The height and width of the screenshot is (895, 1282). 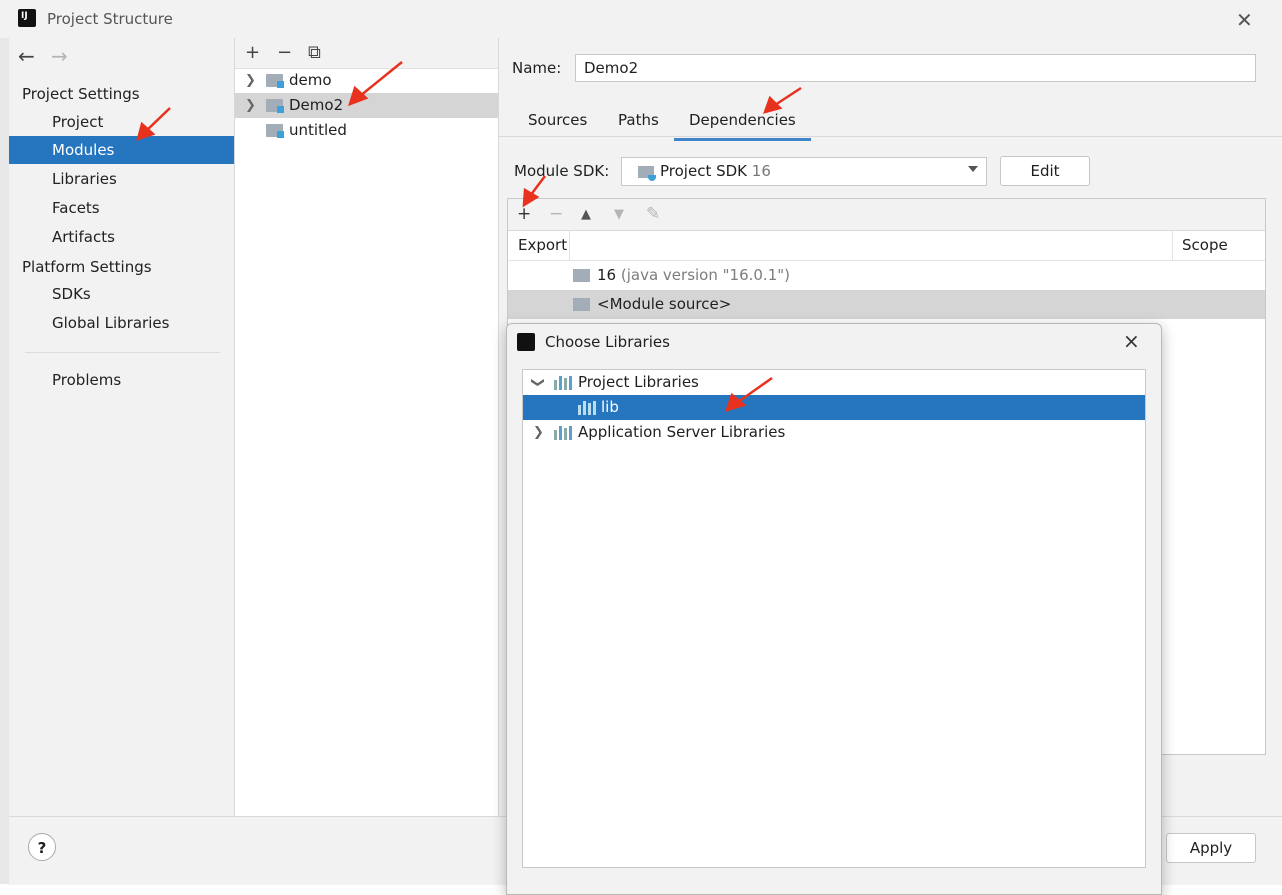 I want to click on project-settings-header: Project Settings, so click(x=81, y=94).